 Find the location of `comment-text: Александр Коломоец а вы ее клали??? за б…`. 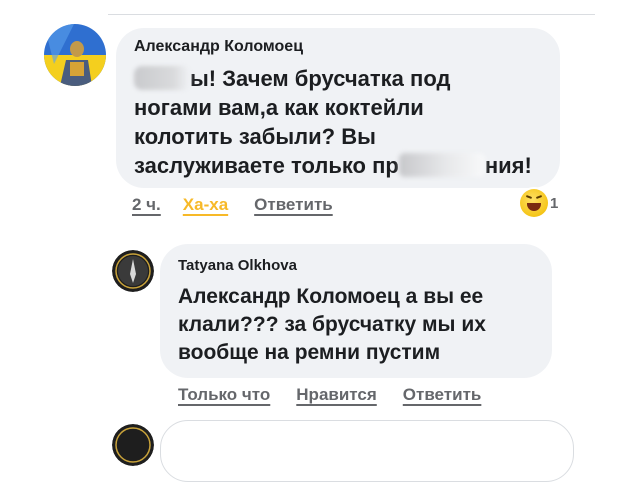

comment-text: Александр Коломоец а вы ее клали??? за б… is located at coordinates (332, 324).